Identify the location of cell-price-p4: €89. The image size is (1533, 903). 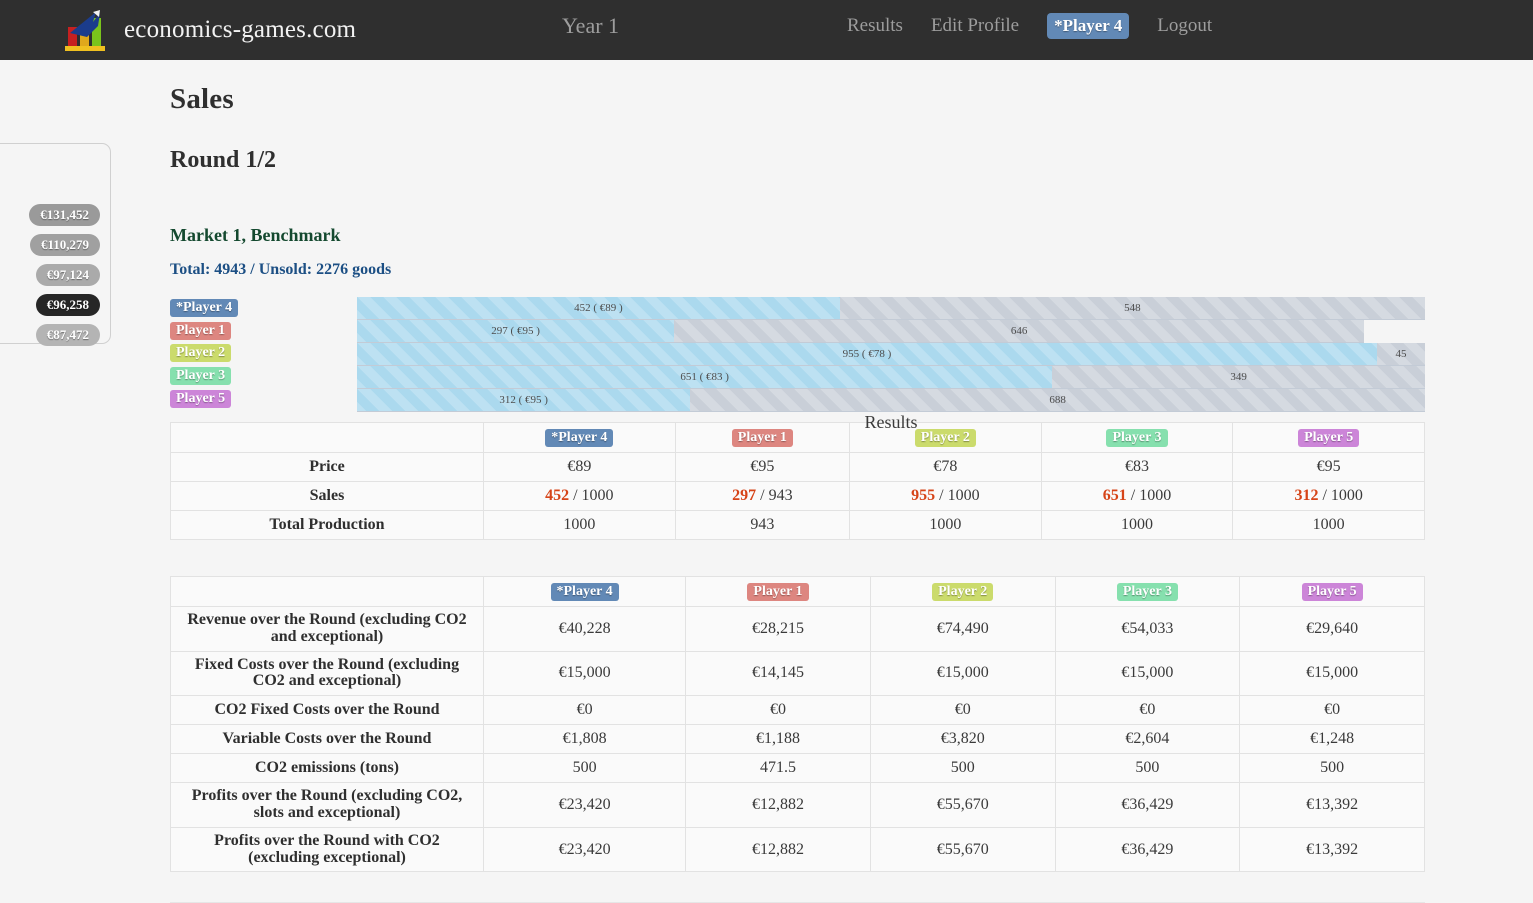
(579, 467).